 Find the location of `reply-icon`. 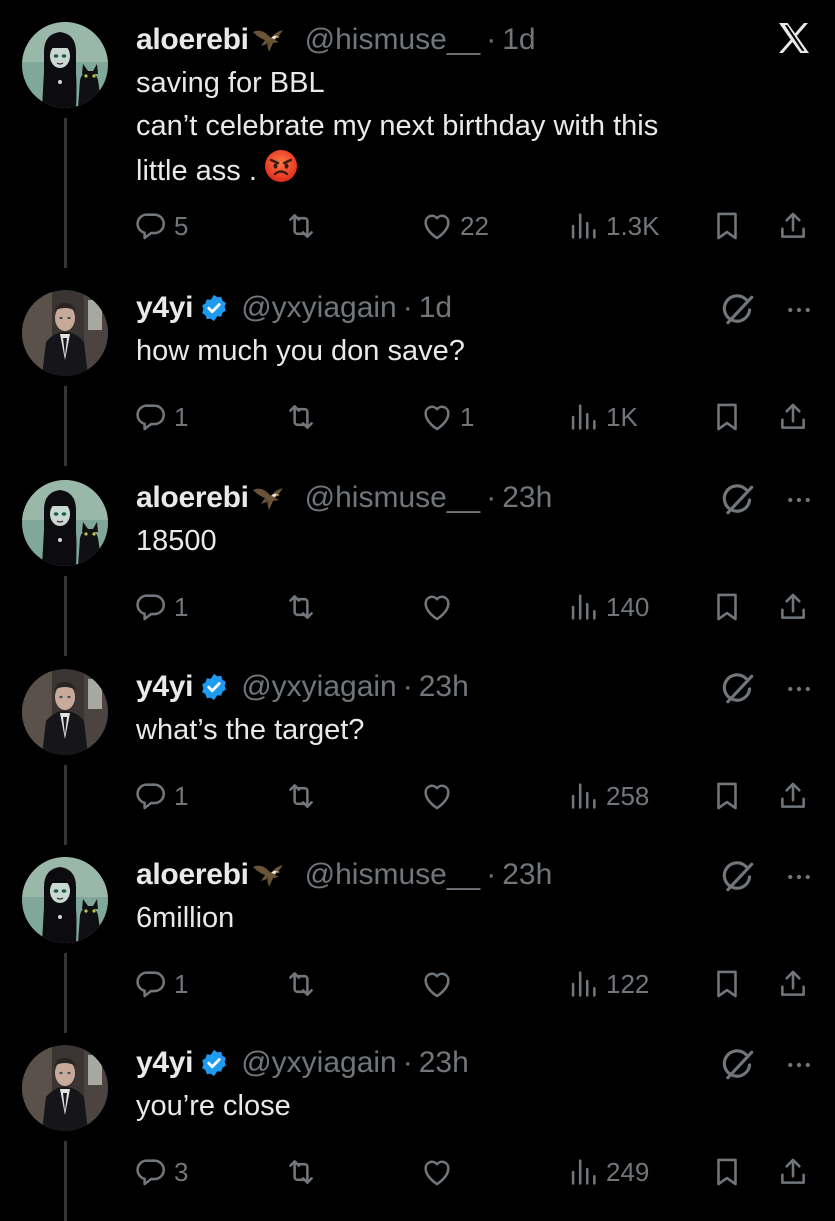

reply-icon is located at coordinates (151, 1172).